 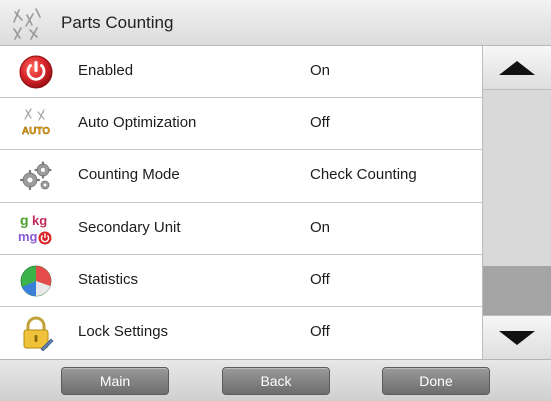 I want to click on done-button: Done, so click(x=436, y=381).